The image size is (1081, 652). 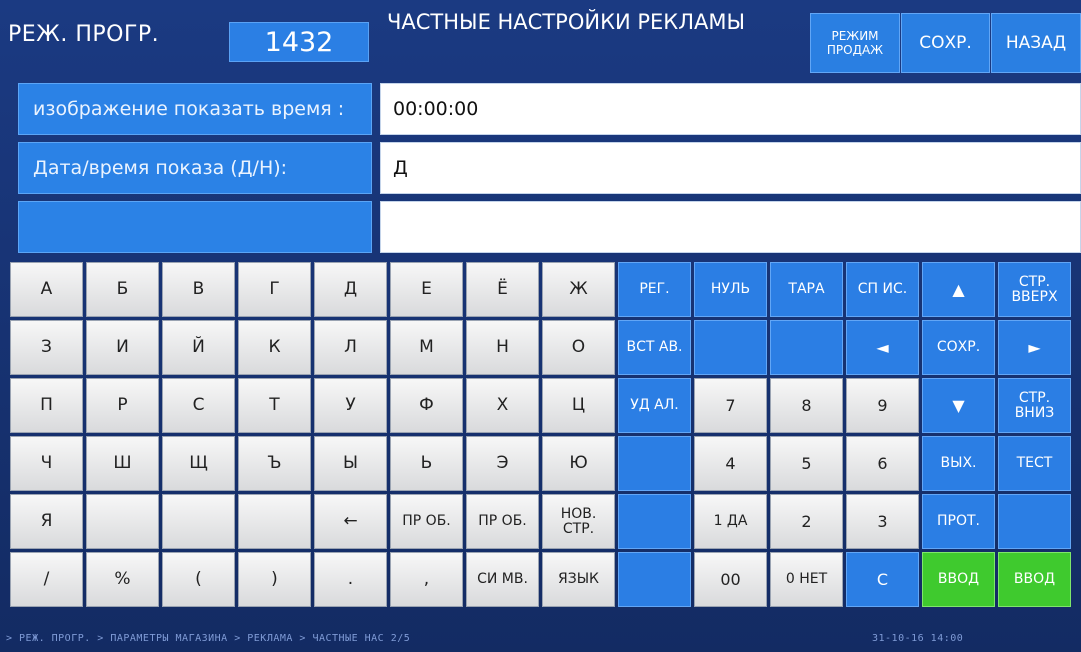 What do you see at coordinates (122, 289) in the screenshot?
I see `letter-key: Б` at bounding box center [122, 289].